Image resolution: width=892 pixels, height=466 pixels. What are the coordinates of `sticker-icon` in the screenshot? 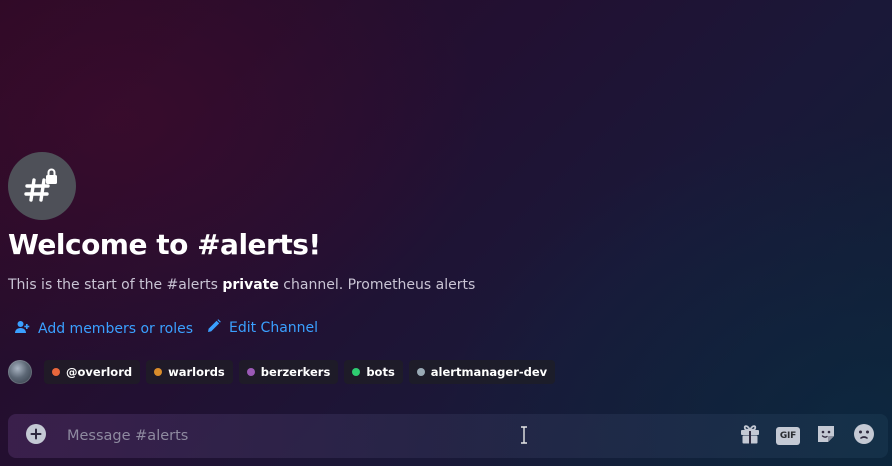 It's located at (826, 436).